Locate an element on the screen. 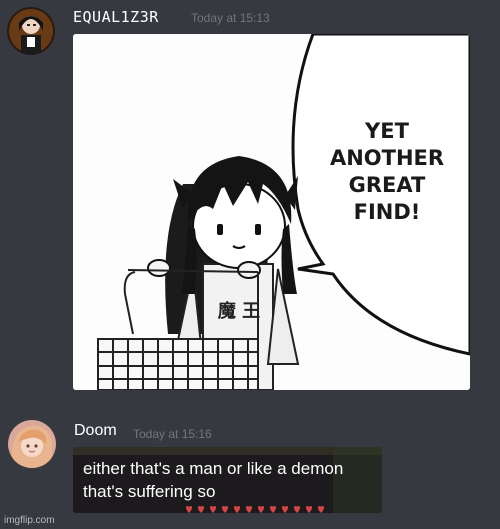 The width and height of the screenshot is (500, 529). username-doom: Doom is located at coordinates (95, 431).